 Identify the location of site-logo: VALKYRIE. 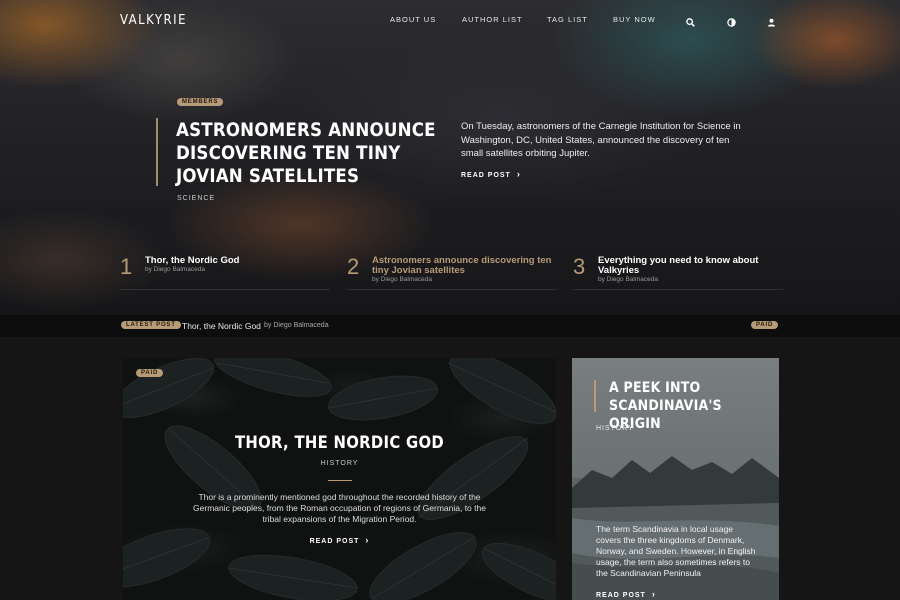
(153, 20).